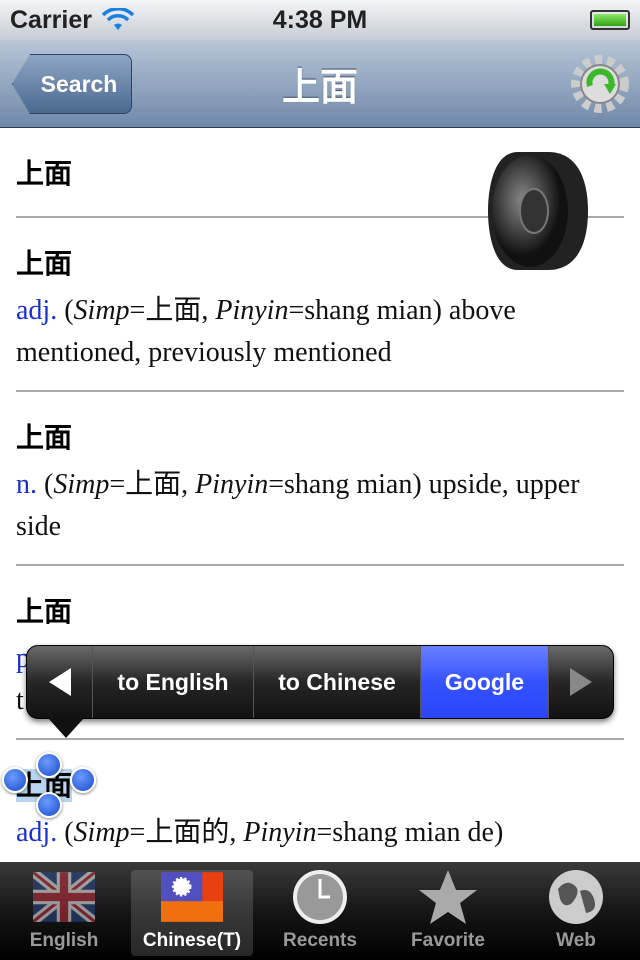 The width and height of the screenshot is (640, 960). I want to click on tab-recents: Recents, so click(320, 913).